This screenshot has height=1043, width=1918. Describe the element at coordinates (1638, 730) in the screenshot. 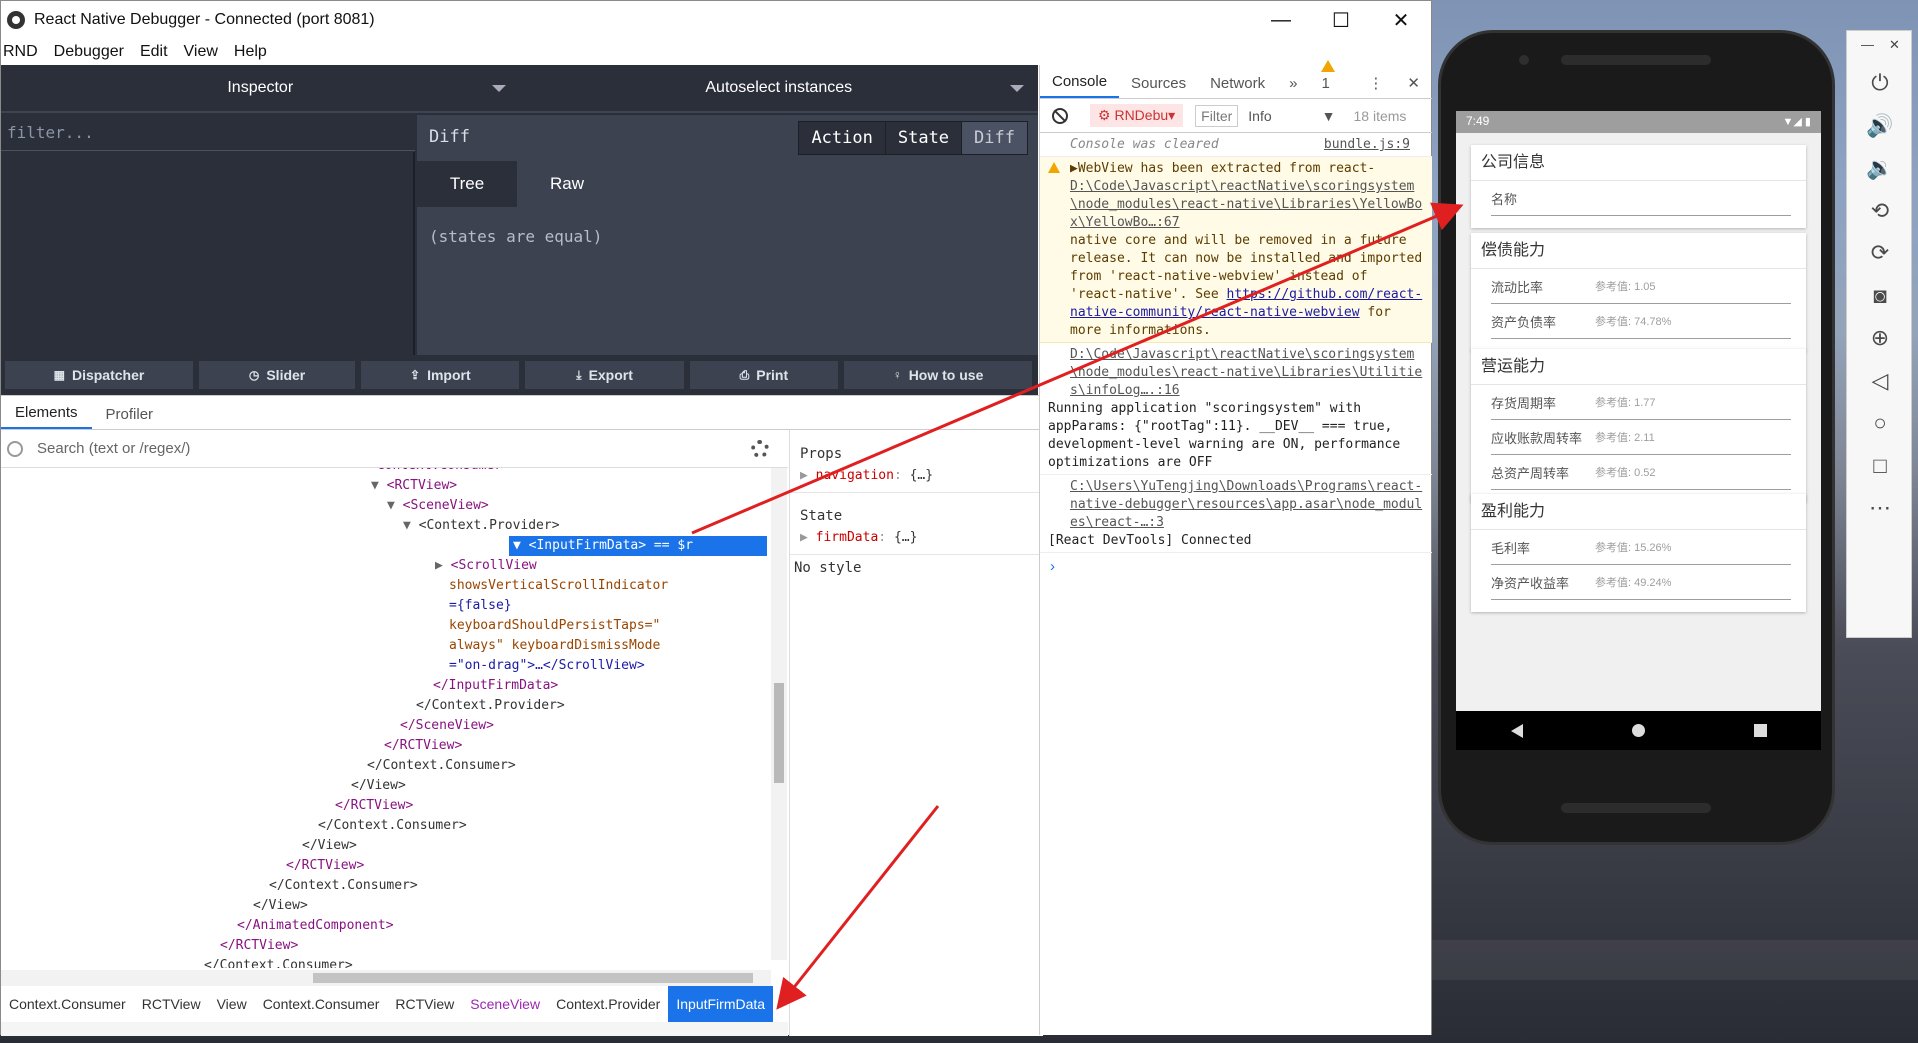

I see `home-icon` at that location.